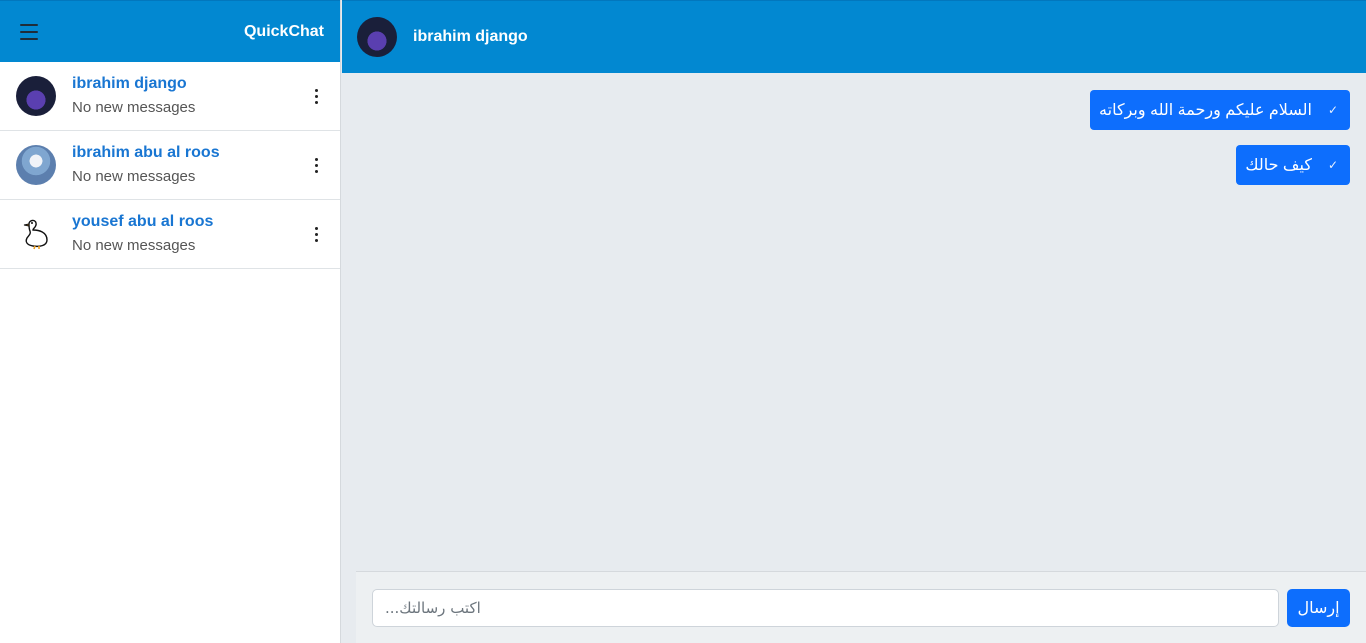 This screenshot has width=1366, height=643. I want to click on chat-title: ibrahim django, so click(470, 36).